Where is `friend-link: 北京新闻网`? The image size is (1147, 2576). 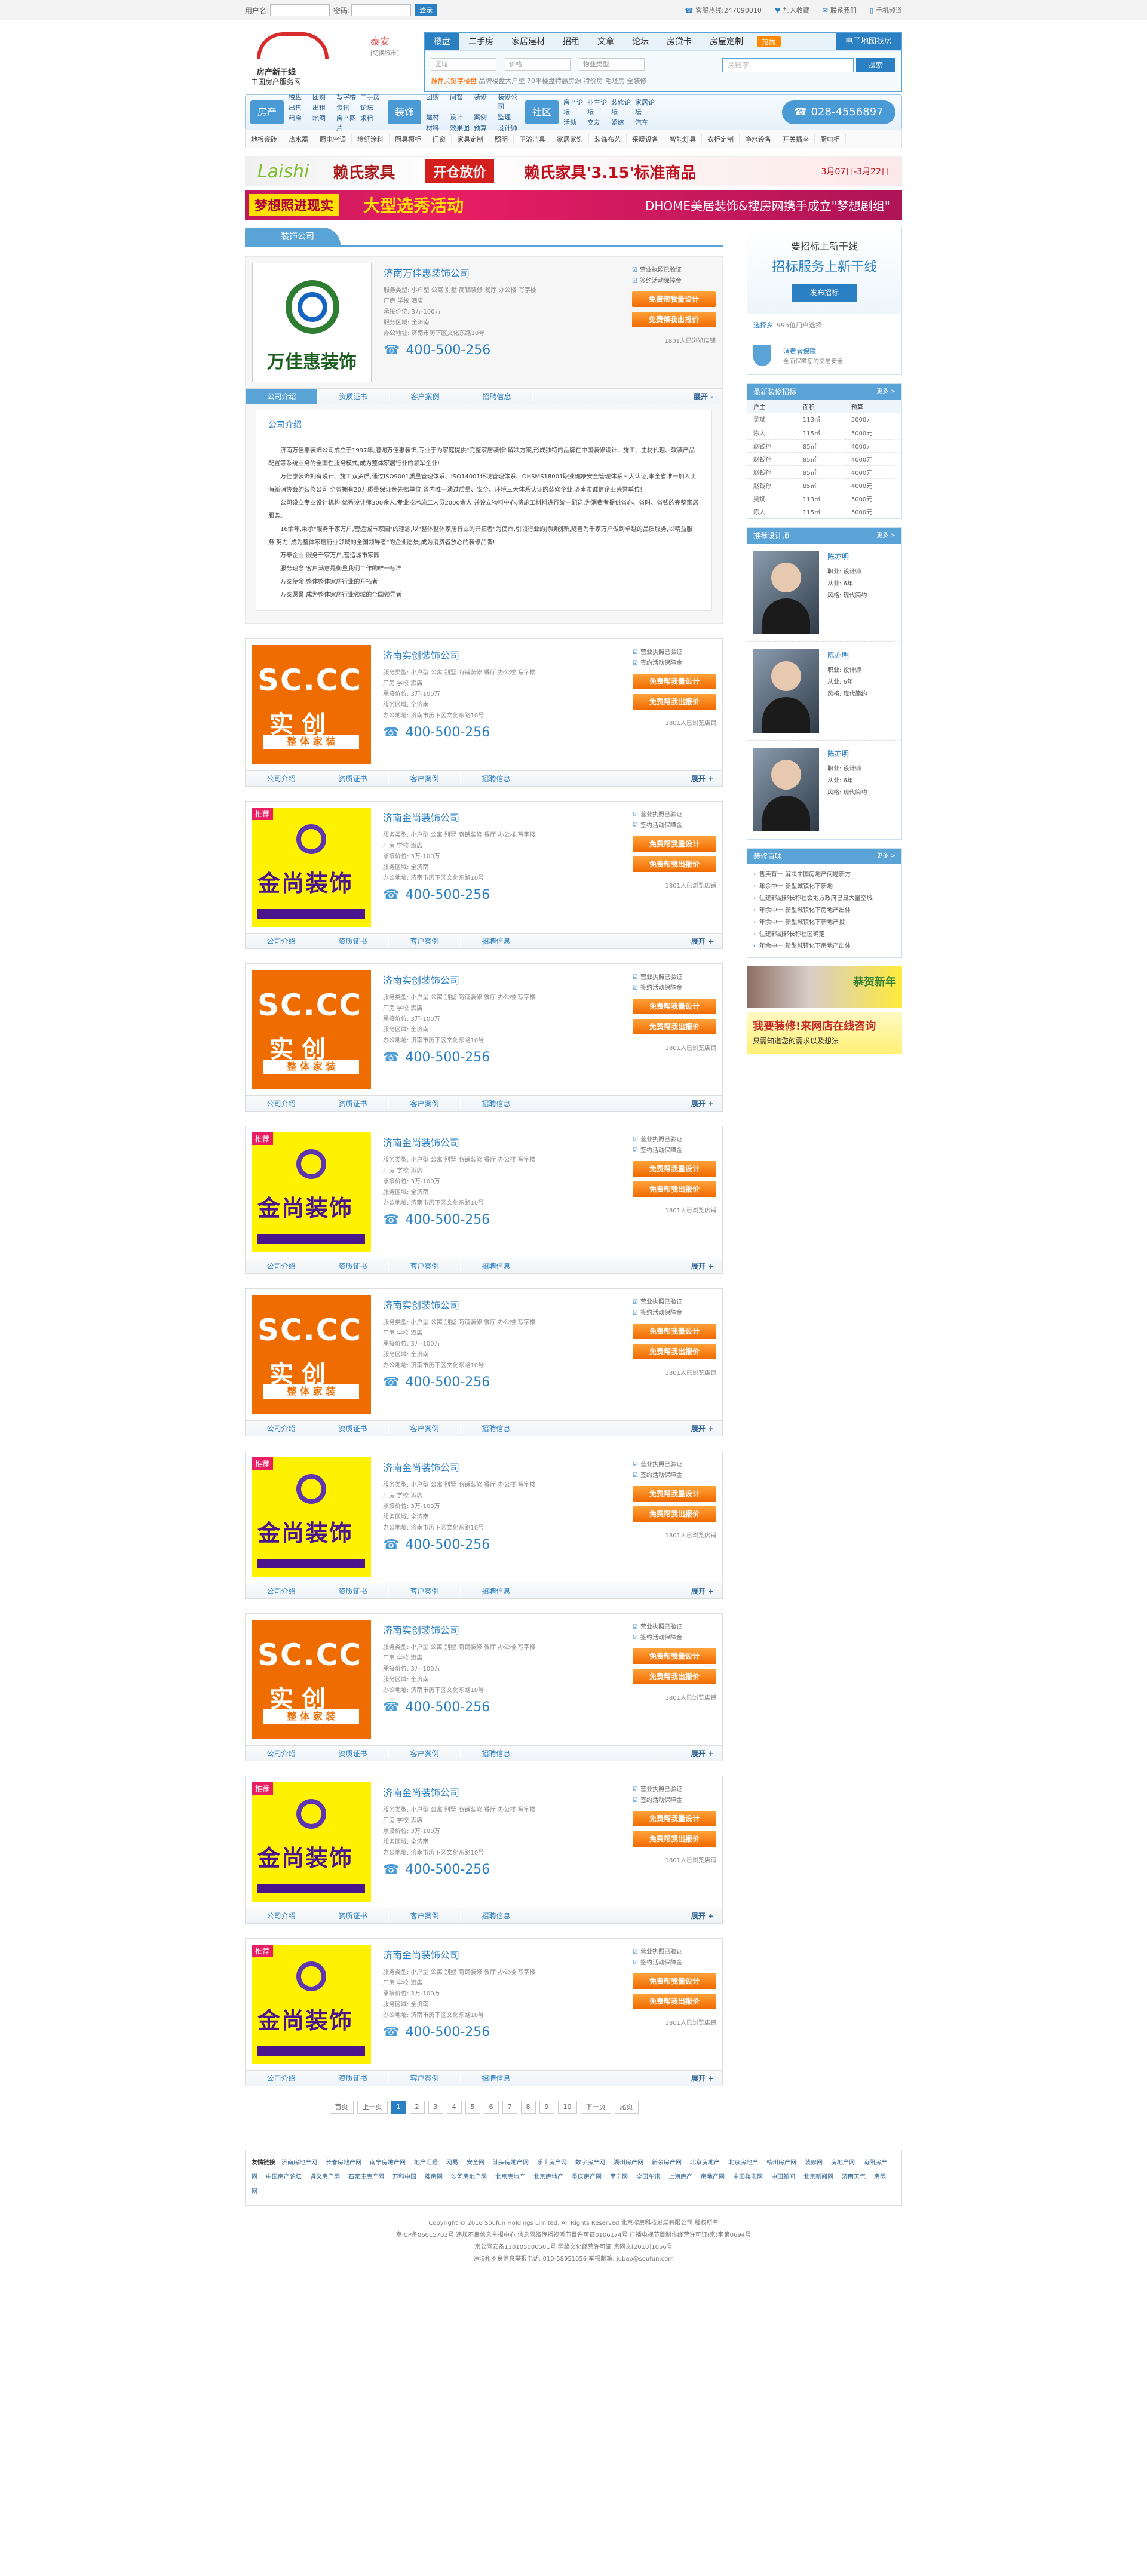
friend-link: 北京新闻网 is located at coordinates (818, 2177).